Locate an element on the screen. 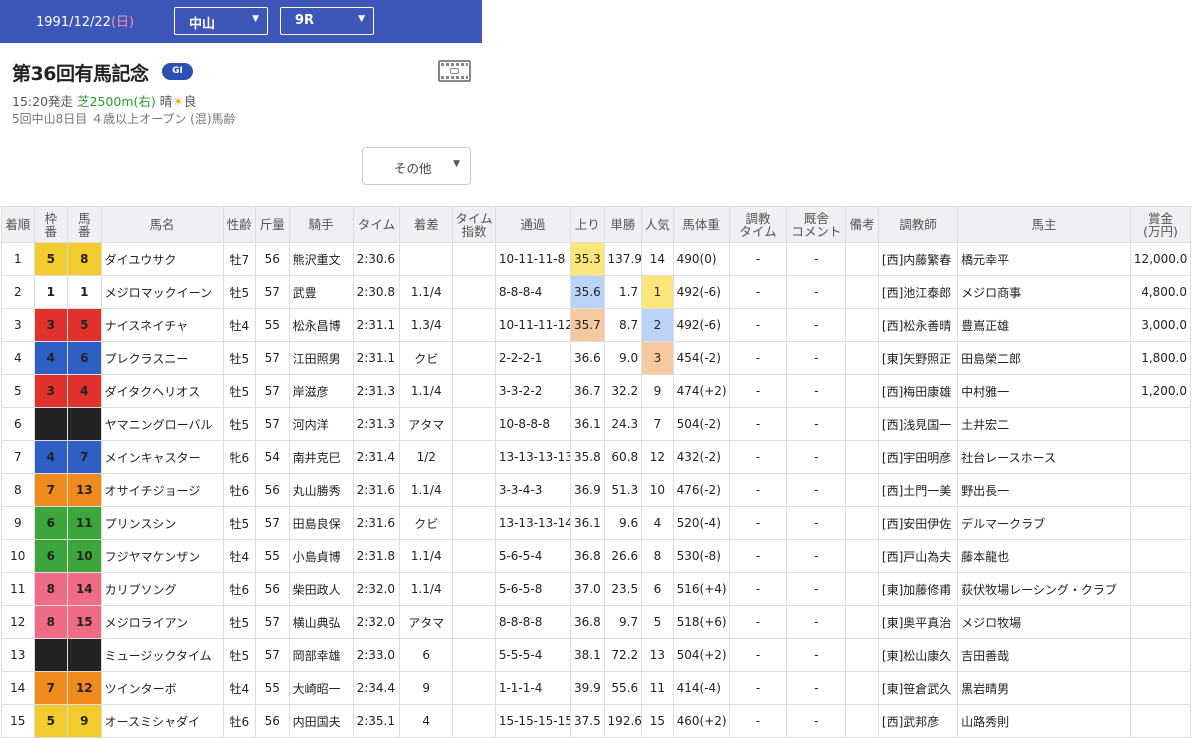  cell-time: 2:31.4 is located at coordinates (376, 457).